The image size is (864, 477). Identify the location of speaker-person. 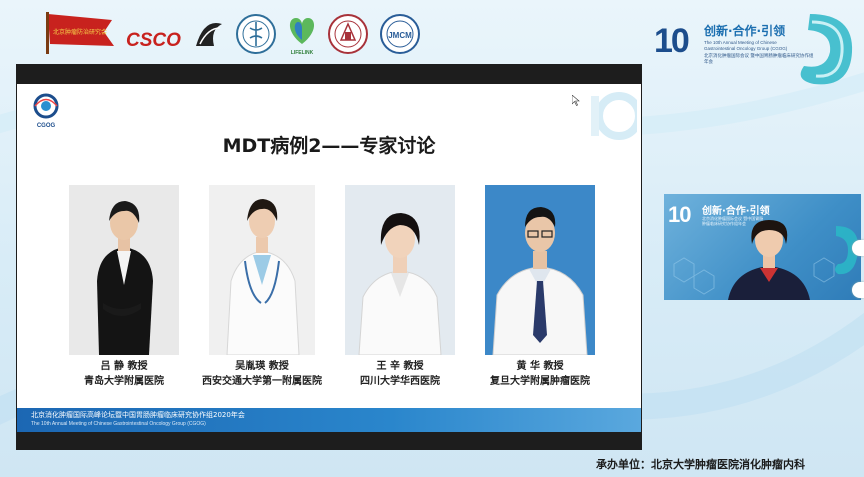
(769, 260).